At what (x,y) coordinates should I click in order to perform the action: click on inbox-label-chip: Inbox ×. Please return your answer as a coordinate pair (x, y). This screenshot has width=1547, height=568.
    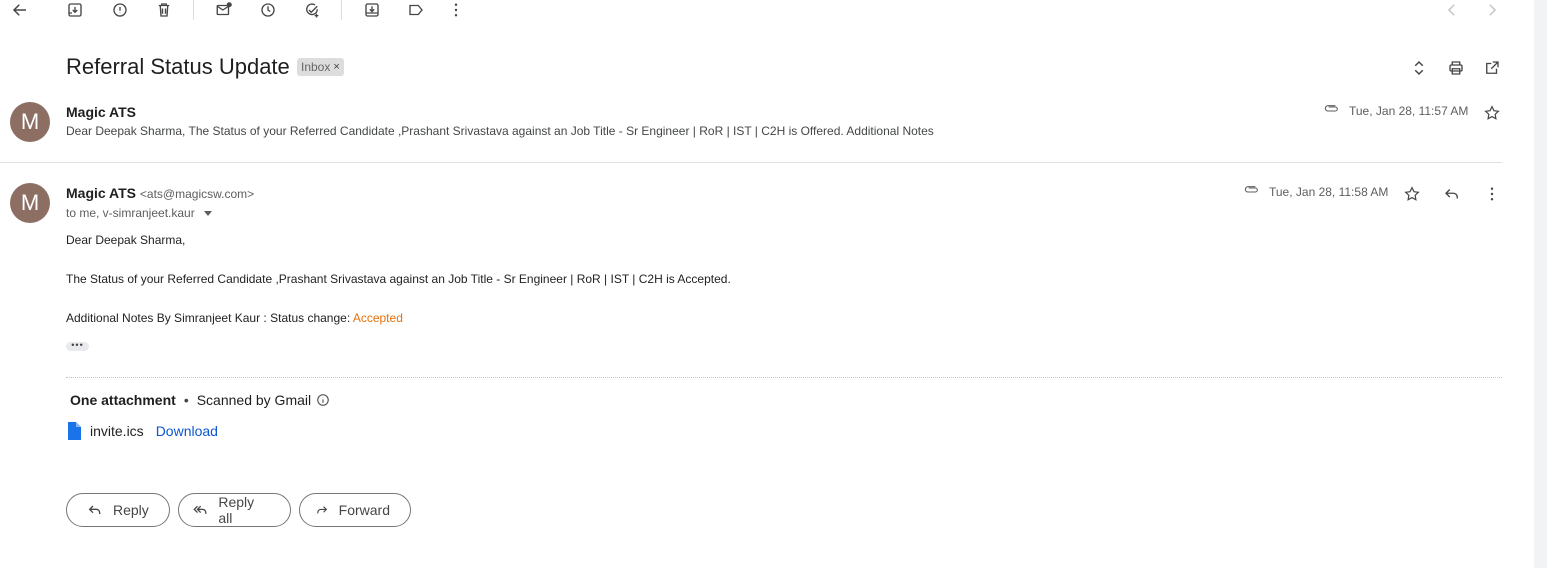
    Looking at the image, I should click on (320, 67).